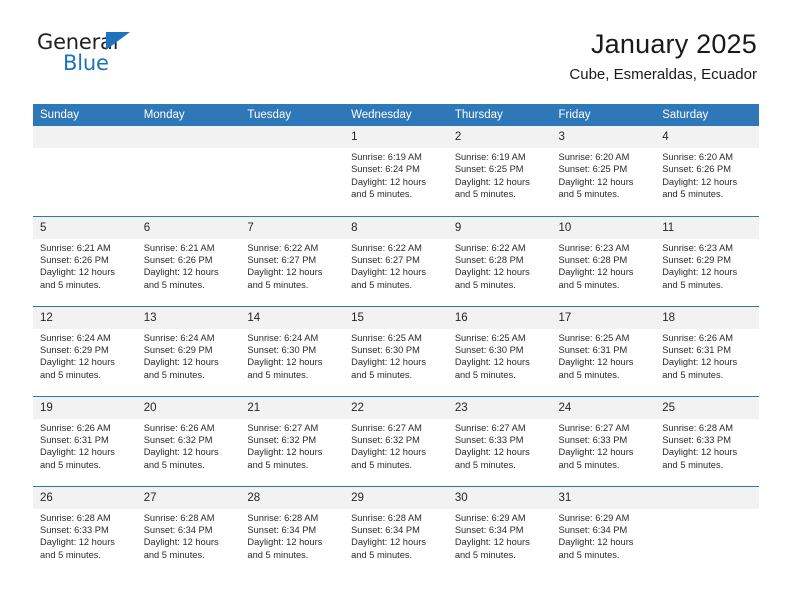 The image size is (792, 612). What do you see at coordinates (75, 517) in the screenshot?
I see `sunrise-text: Sunrise: 6:28 AM` at bounding box center [75, 517].